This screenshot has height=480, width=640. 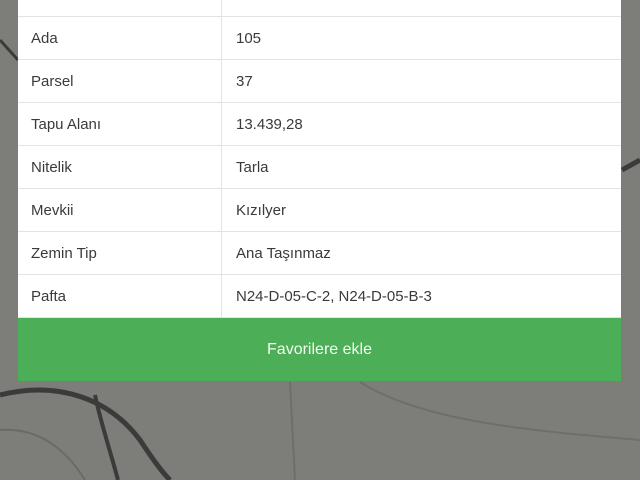 I want to click on table-row: Mahalle No 200000, so click(x=319, y=8).